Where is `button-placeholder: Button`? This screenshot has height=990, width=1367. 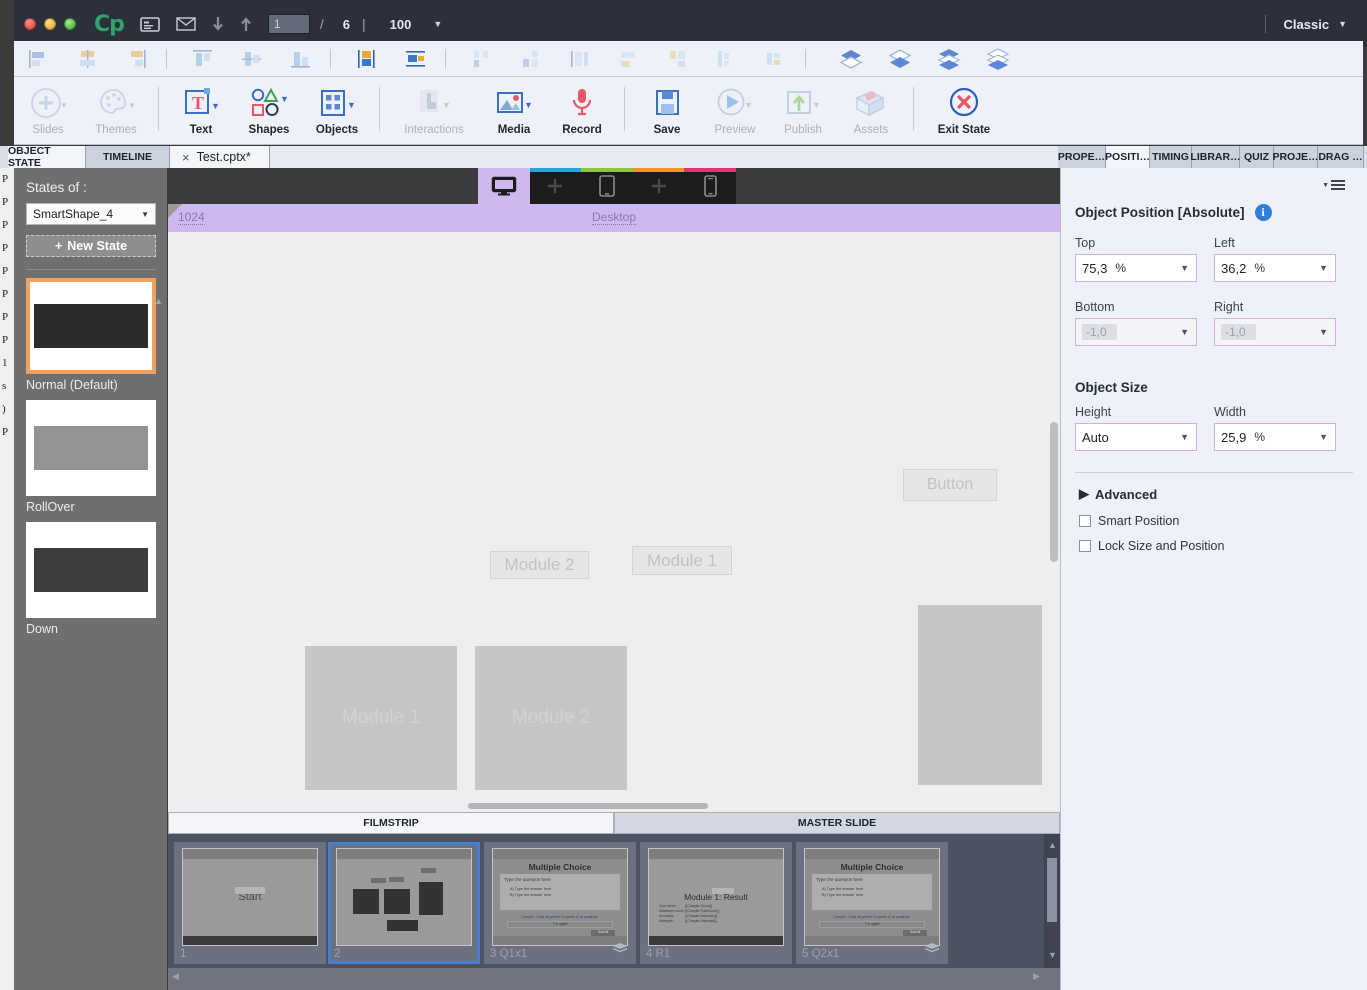
button-placeholder: Button is located at coordinates (950, 485).